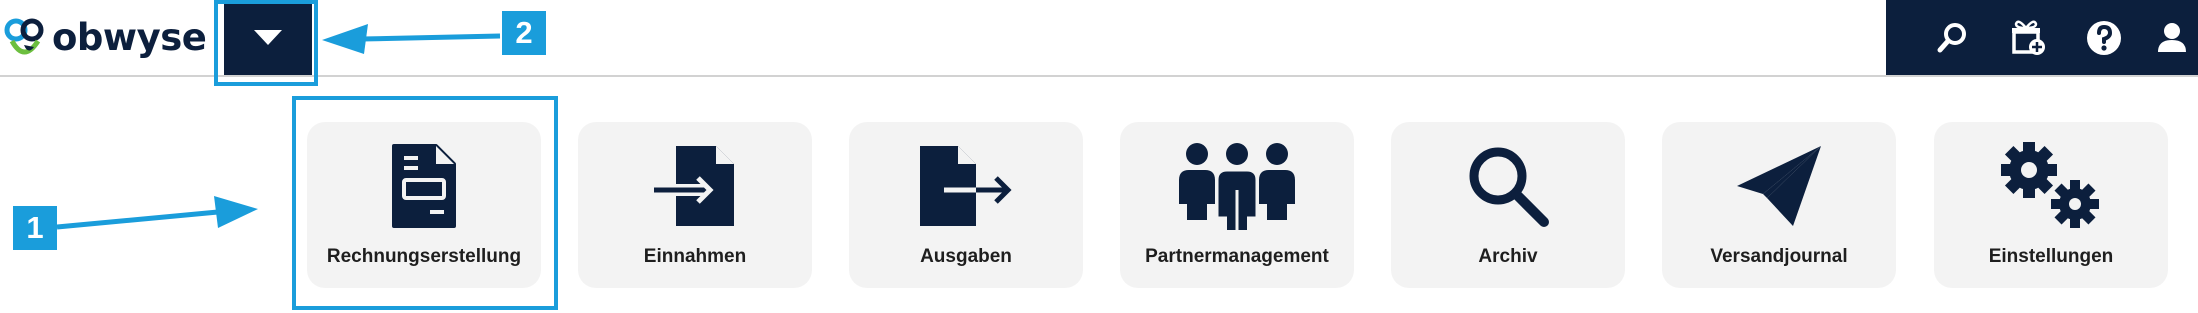 The height and width of the screenshot is (313, 2198). I want to click on annotation-arrows, so click(278, 127).